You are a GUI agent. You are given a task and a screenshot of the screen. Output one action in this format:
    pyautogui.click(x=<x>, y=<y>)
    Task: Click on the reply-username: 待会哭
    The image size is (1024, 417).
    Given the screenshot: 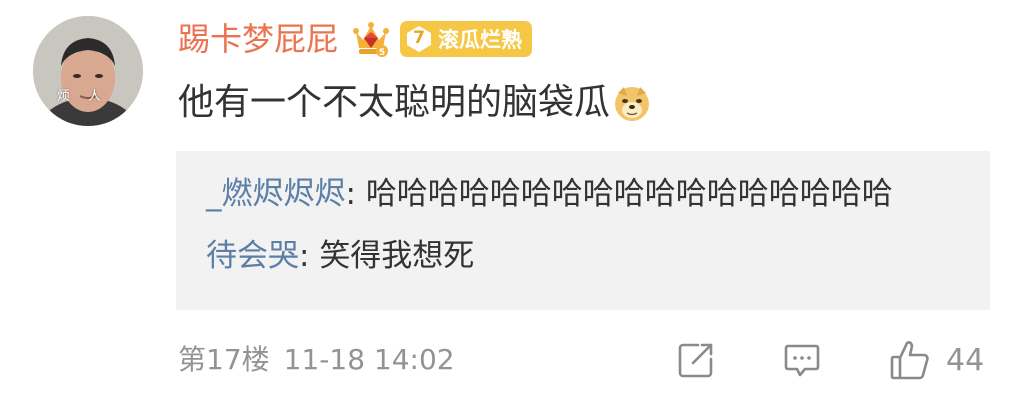 What is the action you would take?
    pyautogui.click(x=252, y=256)
    